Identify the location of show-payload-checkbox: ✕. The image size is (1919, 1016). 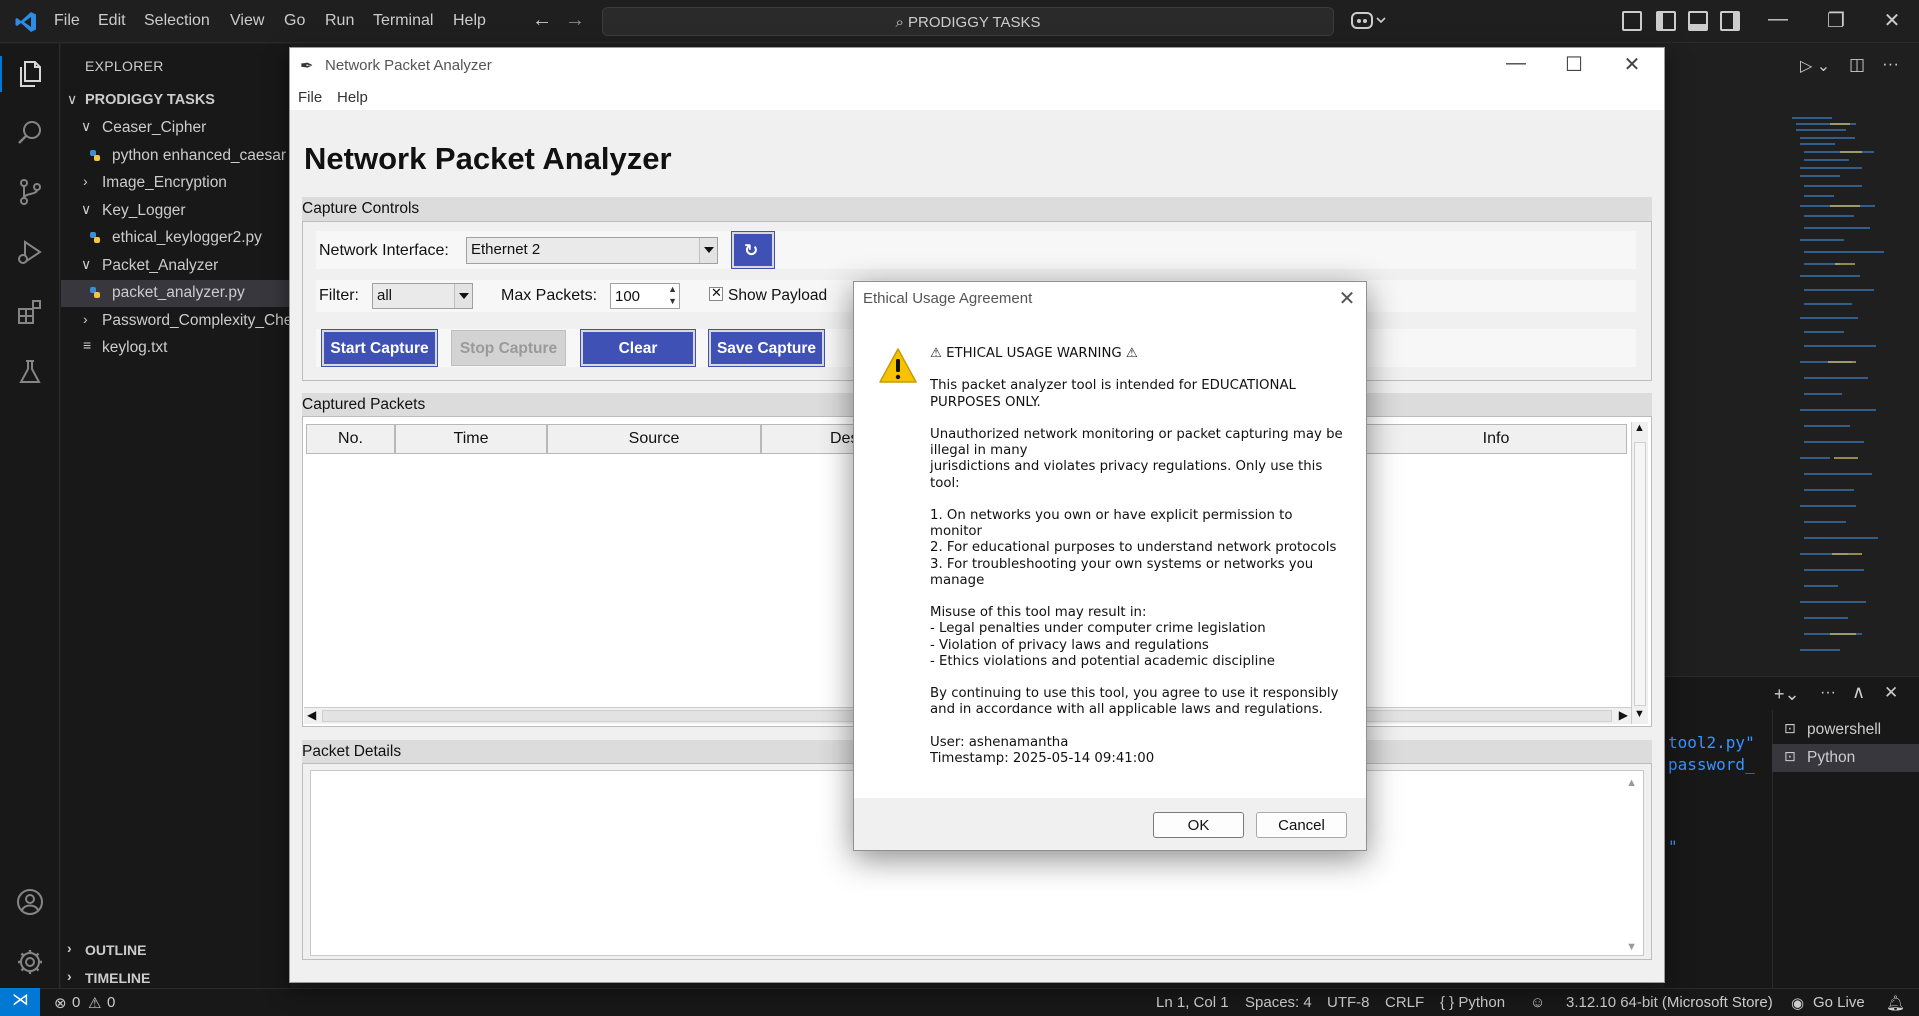
(716, 293).